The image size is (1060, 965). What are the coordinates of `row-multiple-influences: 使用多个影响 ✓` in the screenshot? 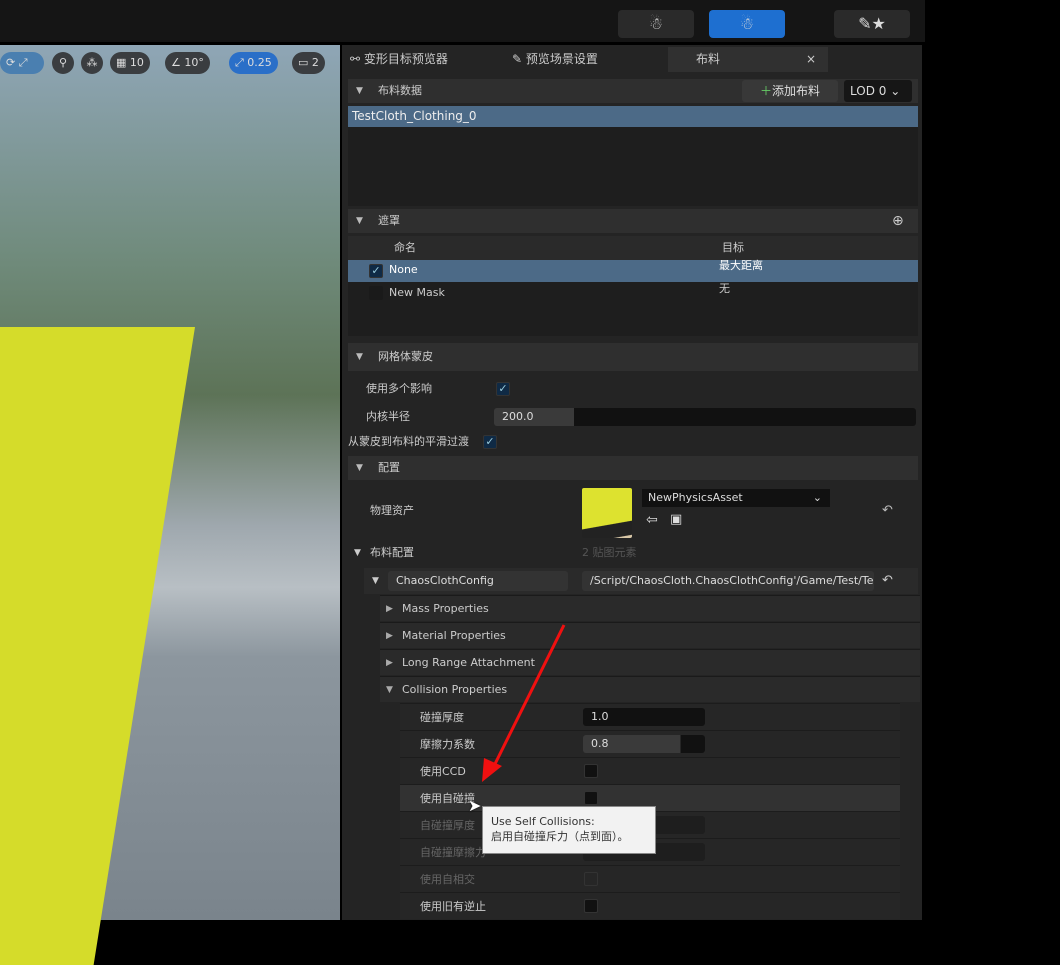 It's located at (633, 389).